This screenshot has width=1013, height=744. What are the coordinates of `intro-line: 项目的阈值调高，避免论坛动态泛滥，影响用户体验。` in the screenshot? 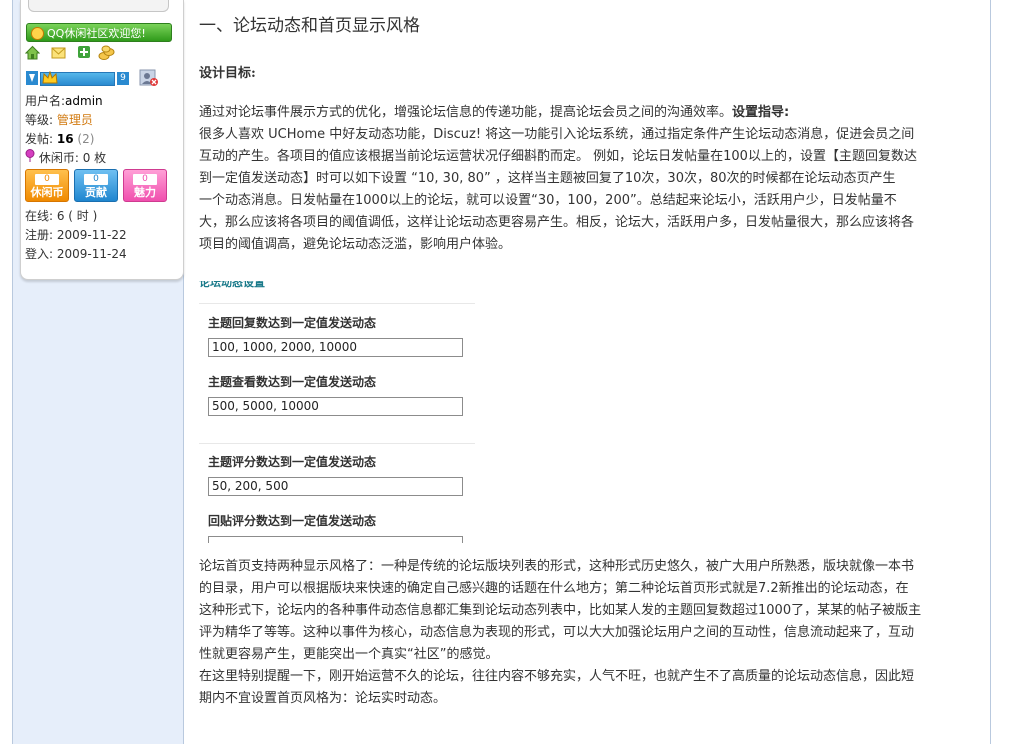 It's located at (355, 244).